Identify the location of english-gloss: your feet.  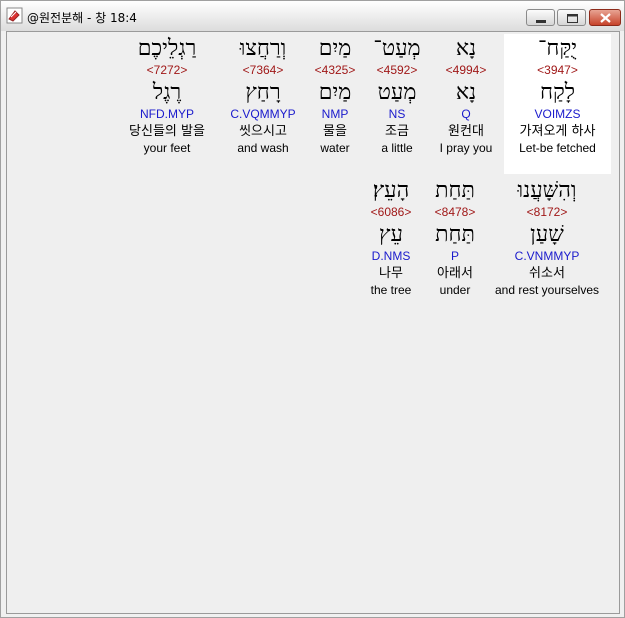
(167, 148).